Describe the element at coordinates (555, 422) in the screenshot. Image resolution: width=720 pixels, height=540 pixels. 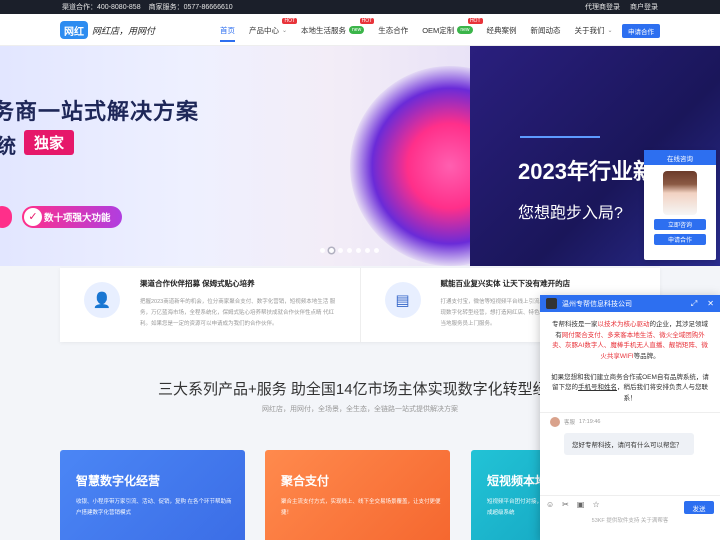
I see `agent-avatar` at that location.